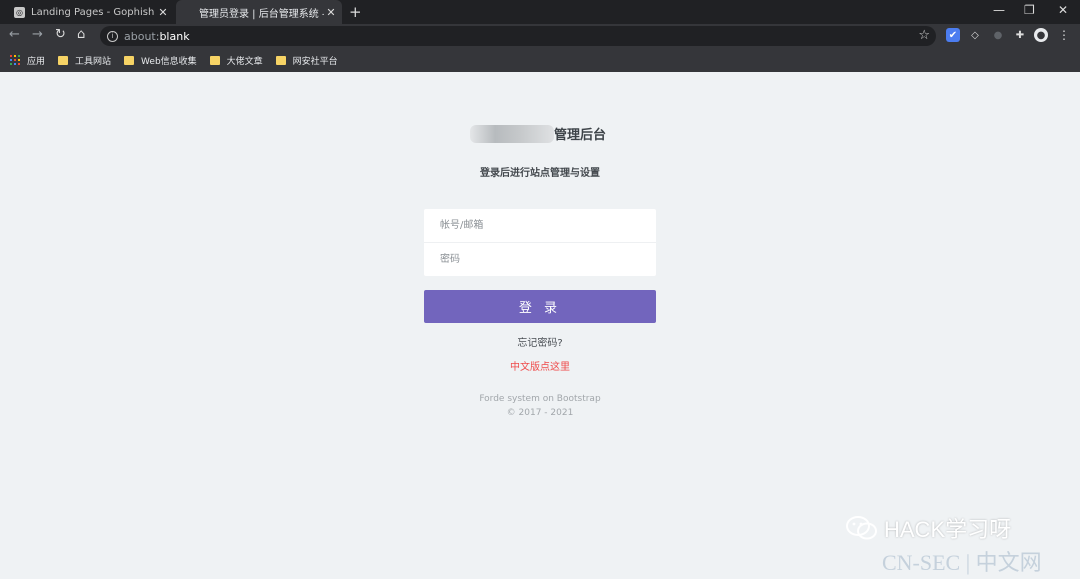  I want to click on bookmark-label: 工具网站, so click(93, 61).